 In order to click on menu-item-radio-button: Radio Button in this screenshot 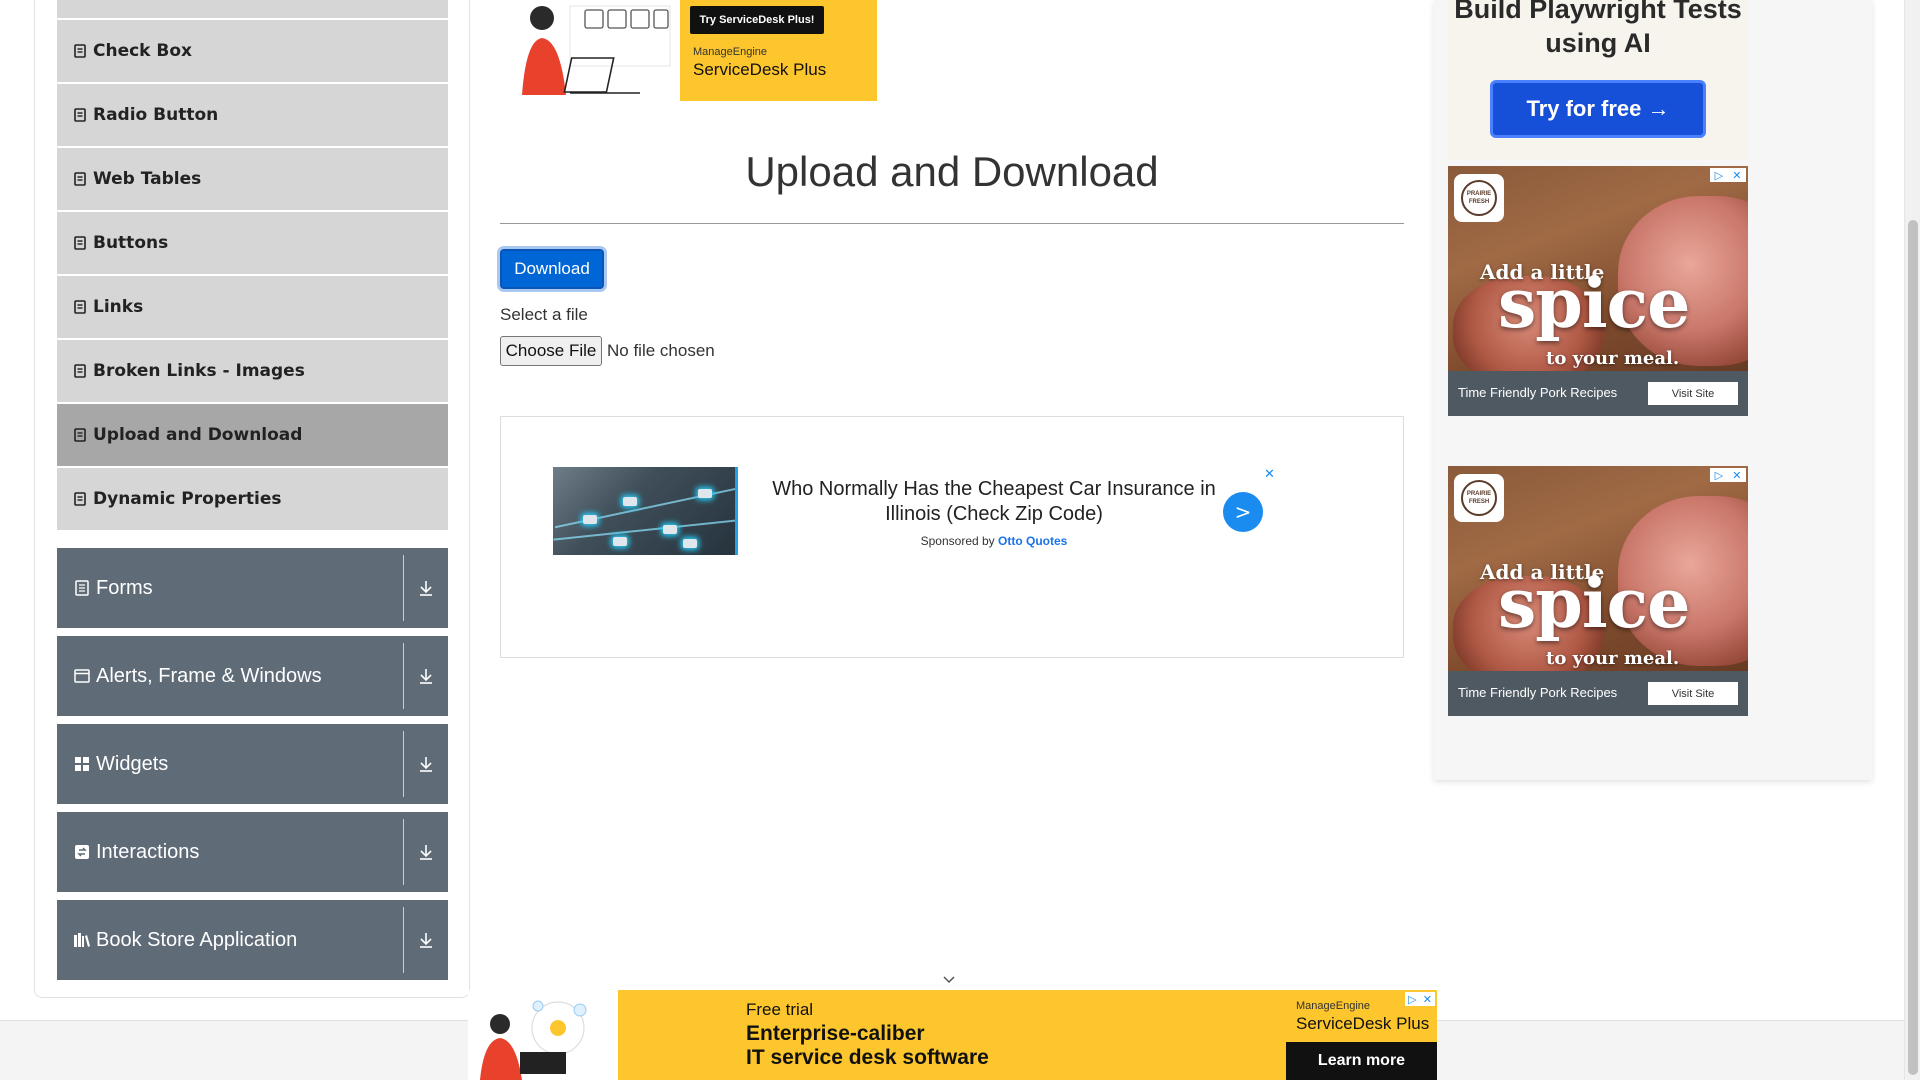, I will do `click(252, 115)`.